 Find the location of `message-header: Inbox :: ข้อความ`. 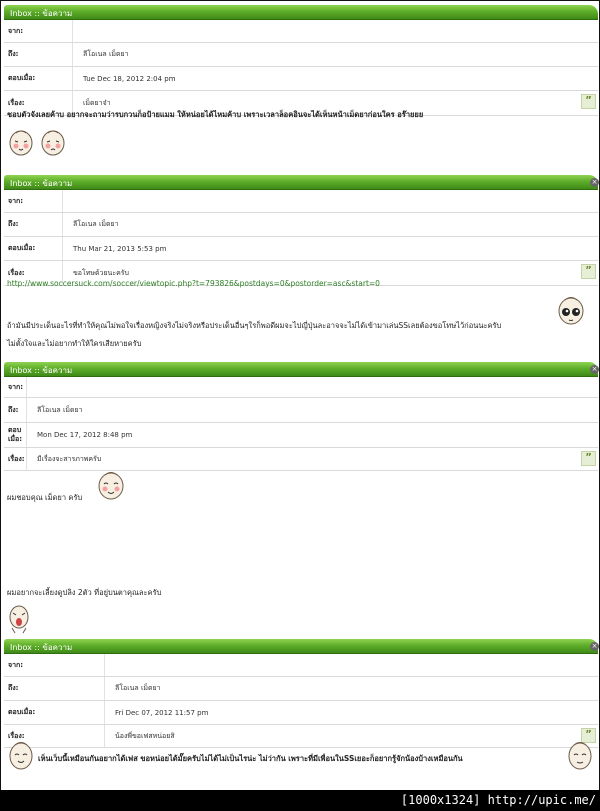

message-header: Inbox :: ข้อความ is located at coordinates (301, 12).